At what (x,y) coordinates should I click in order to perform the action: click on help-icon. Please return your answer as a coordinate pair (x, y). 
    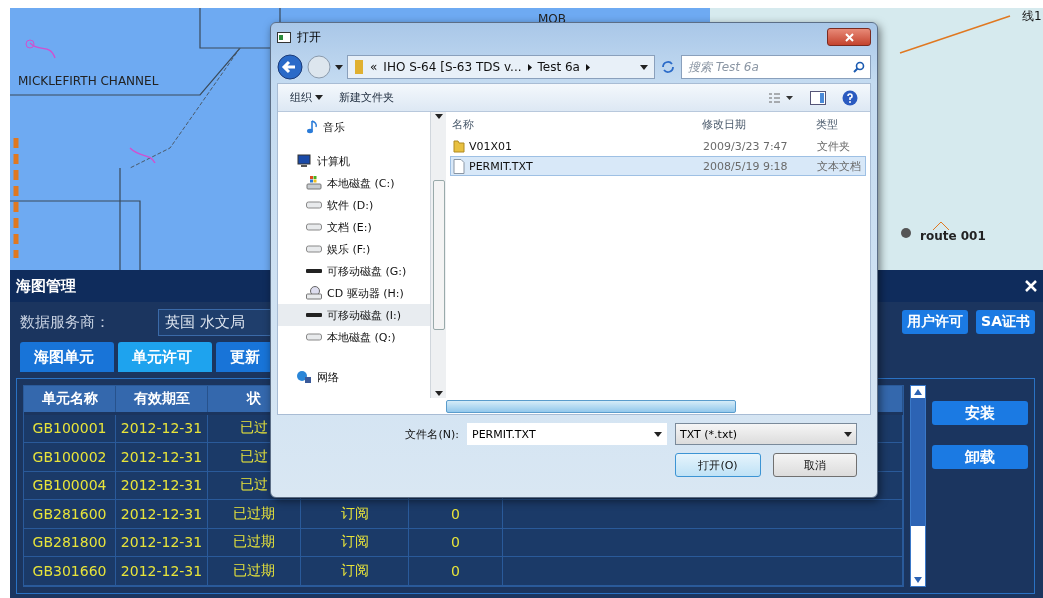
    Looking at the image, I should click on (850, 97).